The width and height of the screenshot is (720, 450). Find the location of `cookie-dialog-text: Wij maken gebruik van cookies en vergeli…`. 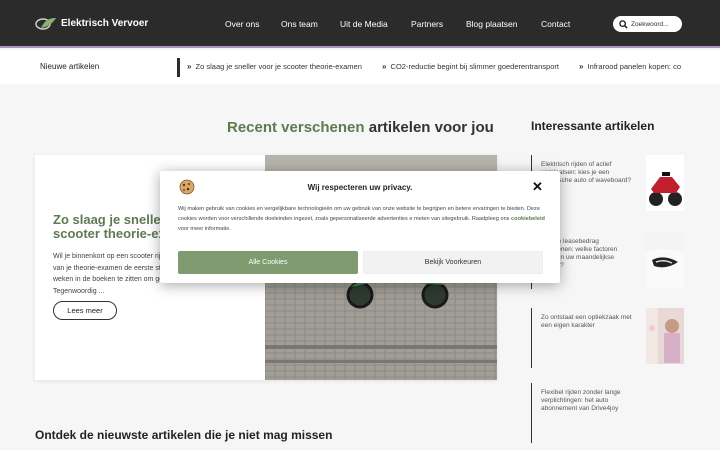

cookie-dialog-text: Wij maken gebruik van cookies en vergeli… is located at coordinates (361, 219).